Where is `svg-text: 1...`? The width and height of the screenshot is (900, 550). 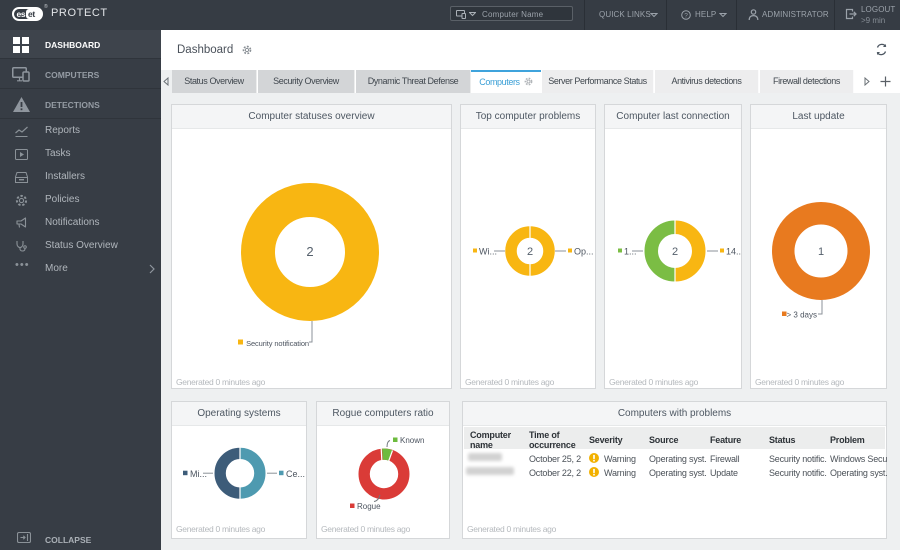
svg-text: 1... is located at coordinates (630, 252).